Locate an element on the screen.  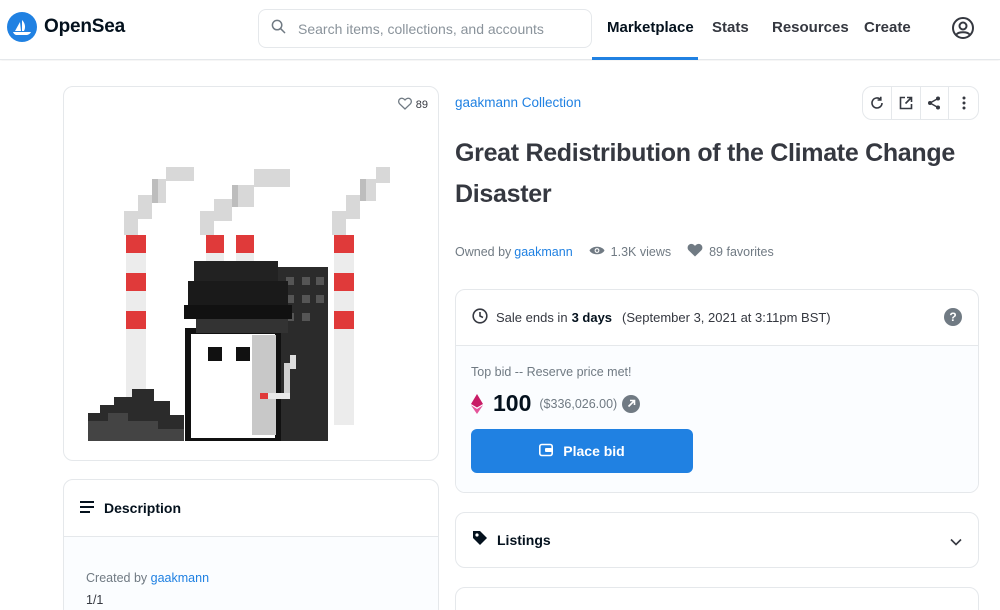
description-panel: Description Created by gaakmann 1/1 is located at coordinates (251, 544).